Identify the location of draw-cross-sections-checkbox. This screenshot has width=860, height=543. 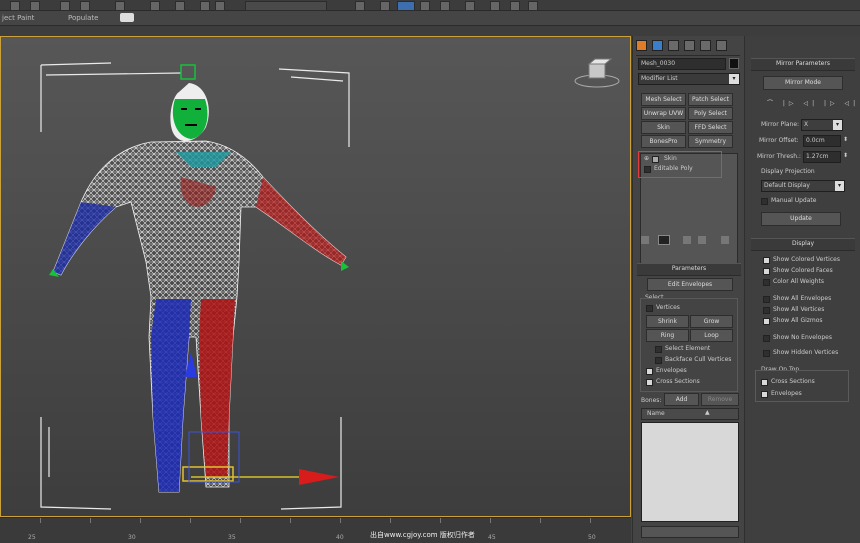
(764, 382).